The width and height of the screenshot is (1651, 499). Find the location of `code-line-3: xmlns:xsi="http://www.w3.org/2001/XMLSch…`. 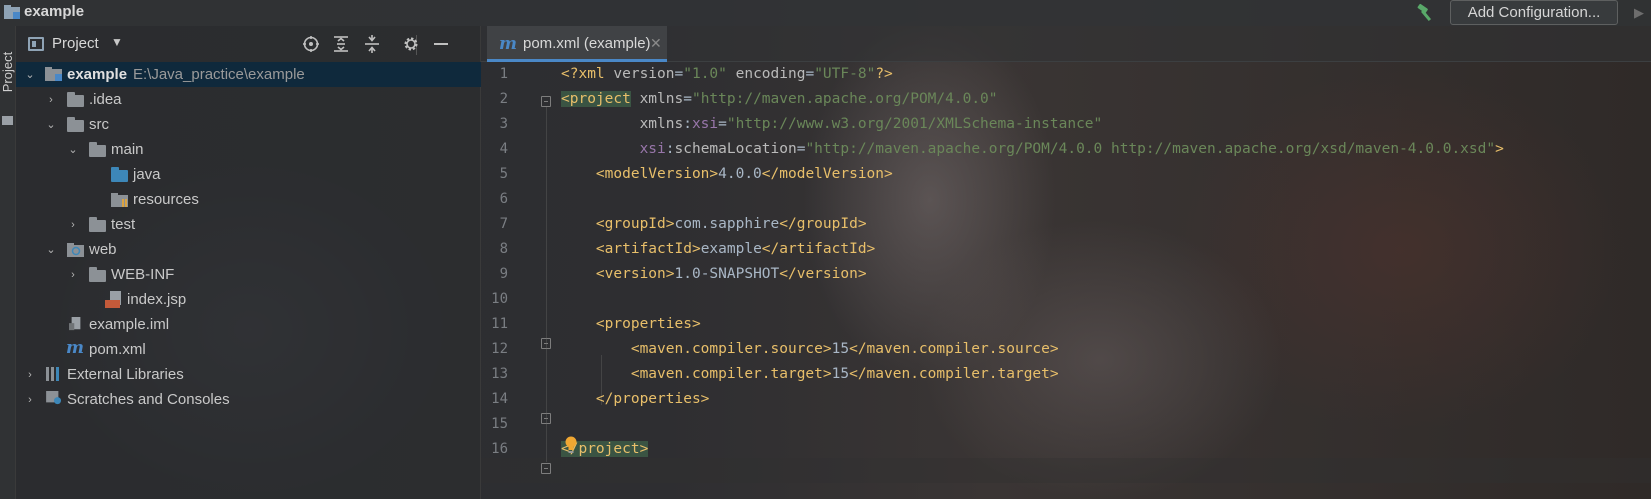

code-line-3: xmlns:xsi="http://www.w3.org/2001/XMLSch… is located at coordinates (832, 124).